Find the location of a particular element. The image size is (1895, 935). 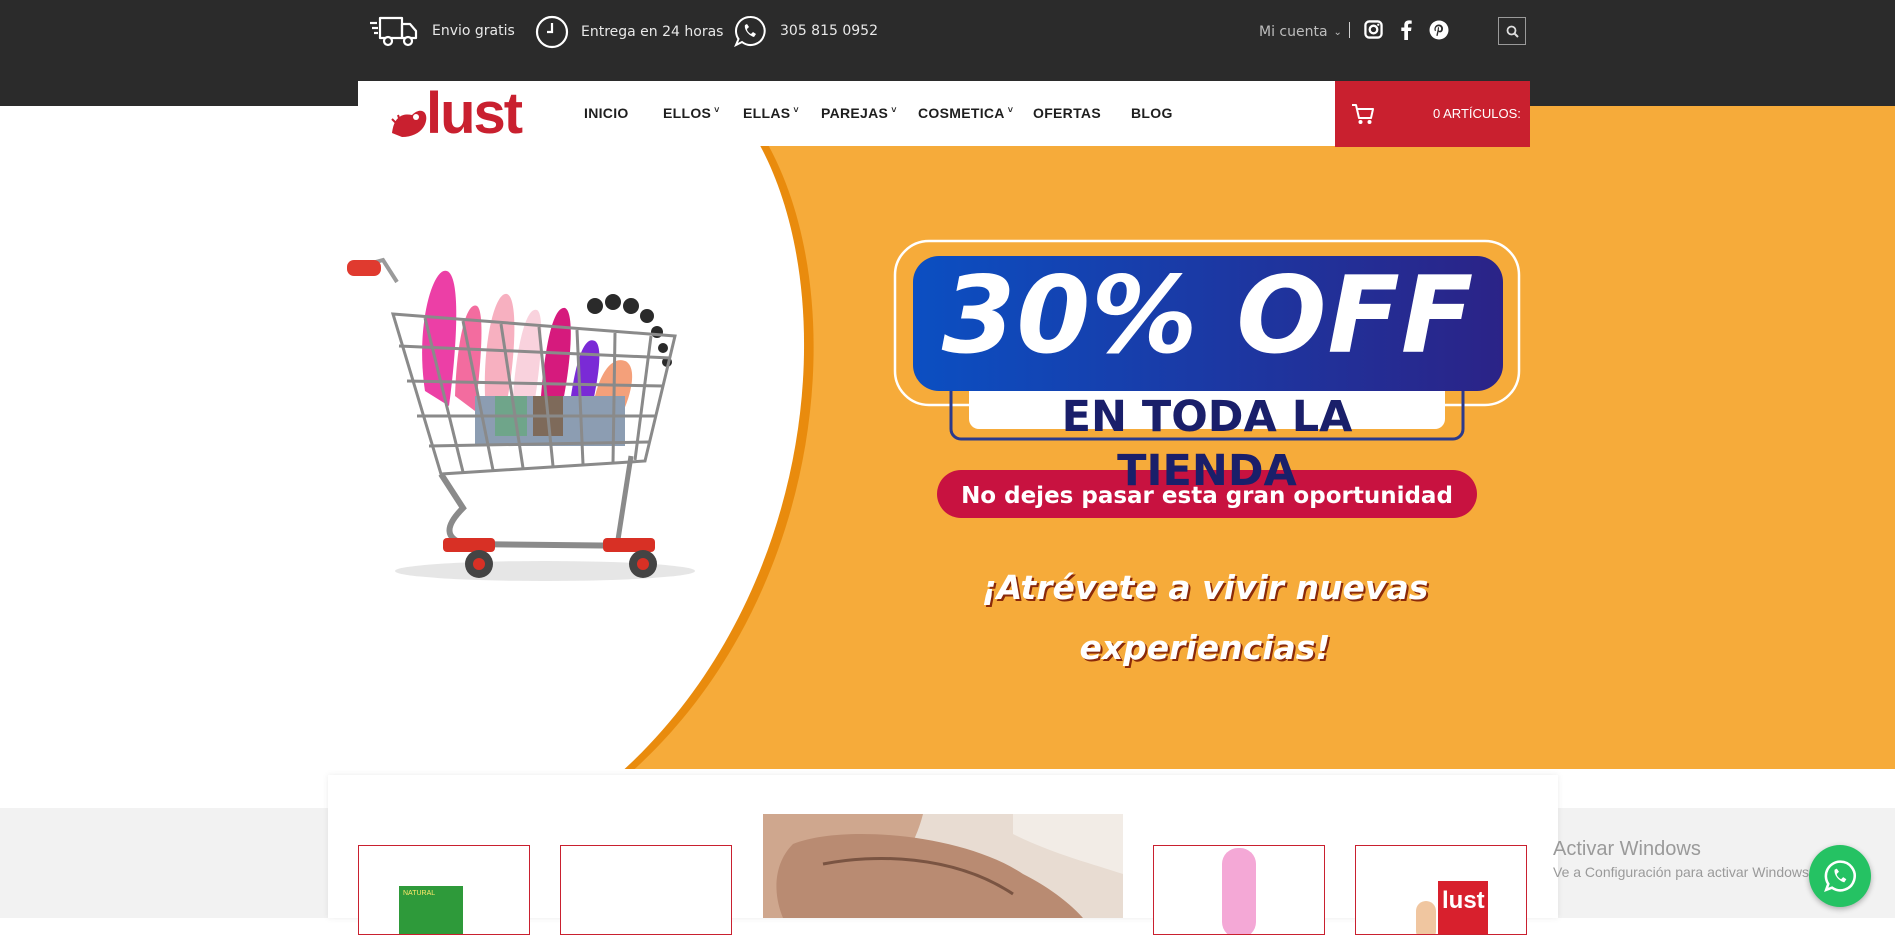

chevron-down-icon: ⌄ is located at coordinates (1337, 32).